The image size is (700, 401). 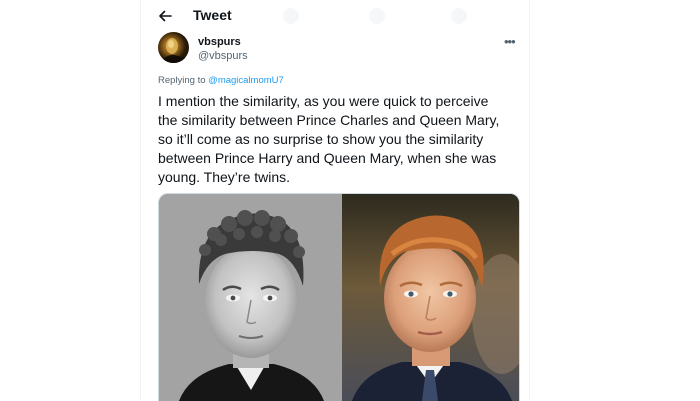 I want to click on page-title: Tweet, so click(x=212, y=15).